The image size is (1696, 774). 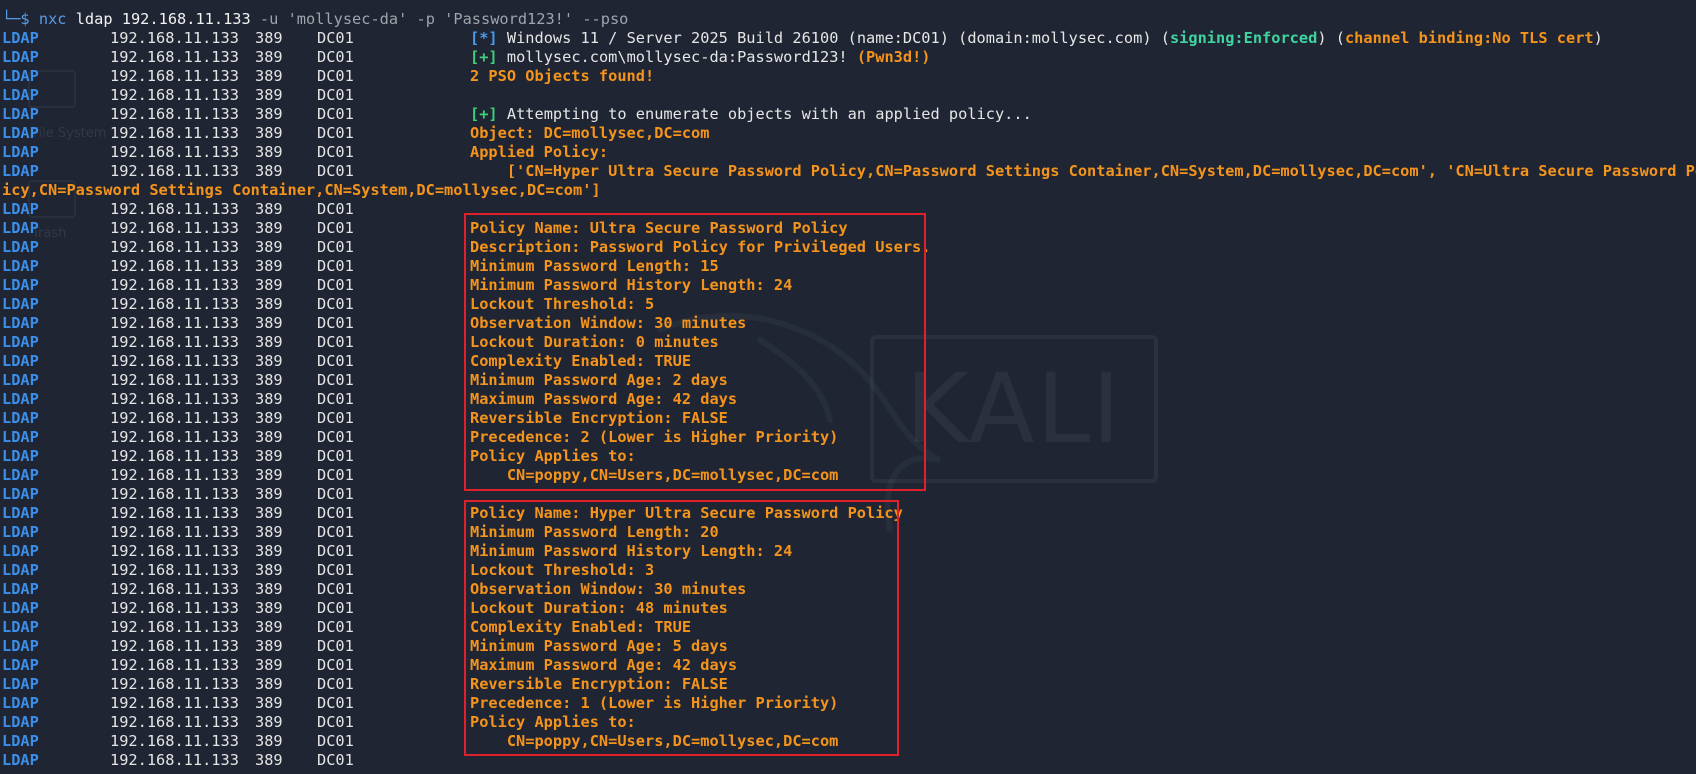 I want to click on output-line: LDAP 192.168.11.133 389 DC01 Applied Policy:, so click(x=315, y=152).